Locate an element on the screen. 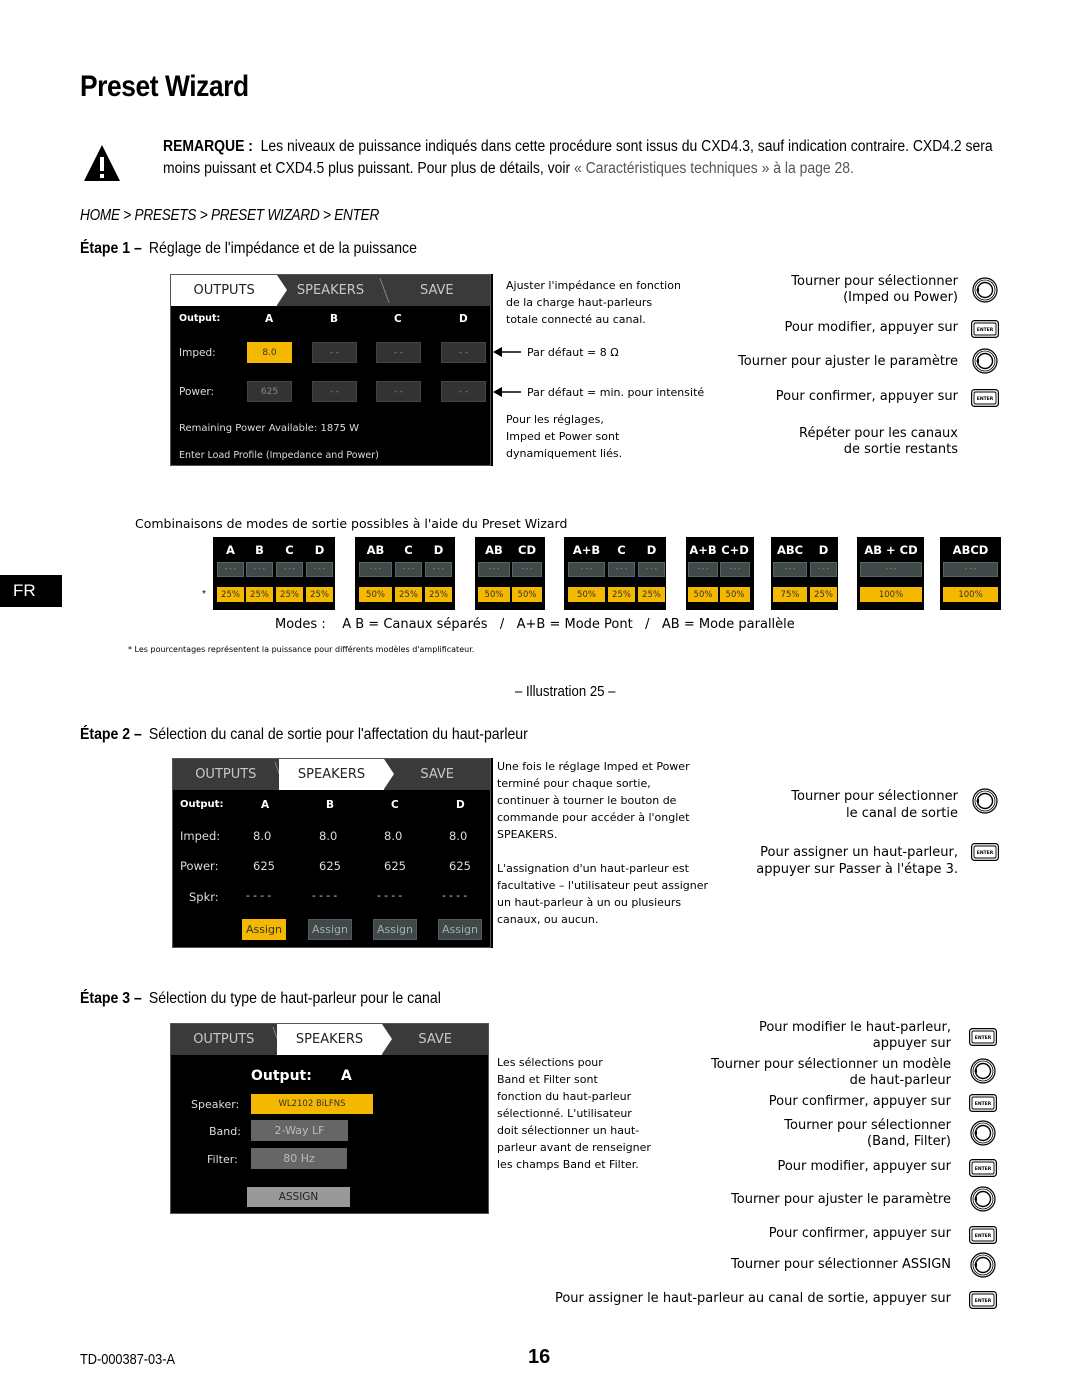 The height and width of the screenshot is (1397, 1080). spkr-b: - - - - is located at coordinates (325, 896).